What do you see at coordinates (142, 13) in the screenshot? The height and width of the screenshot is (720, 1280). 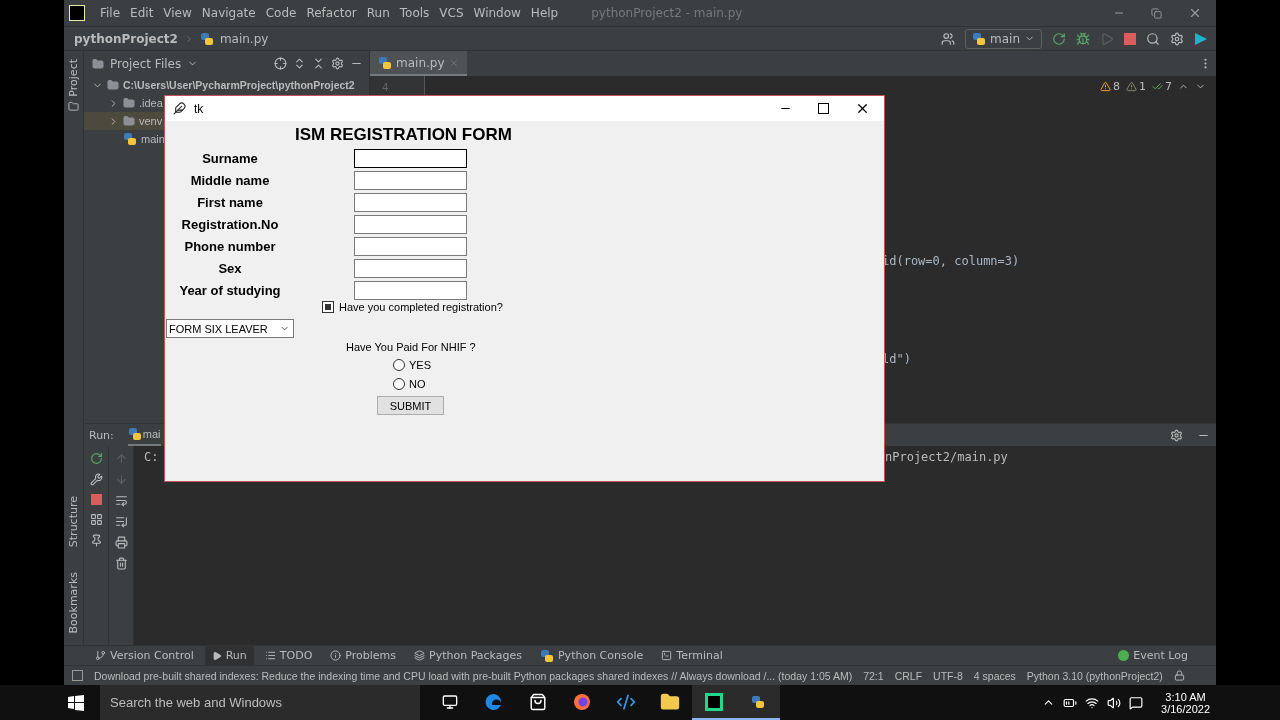 I see `menu-item: Edit` at bounding box center [142, 13].